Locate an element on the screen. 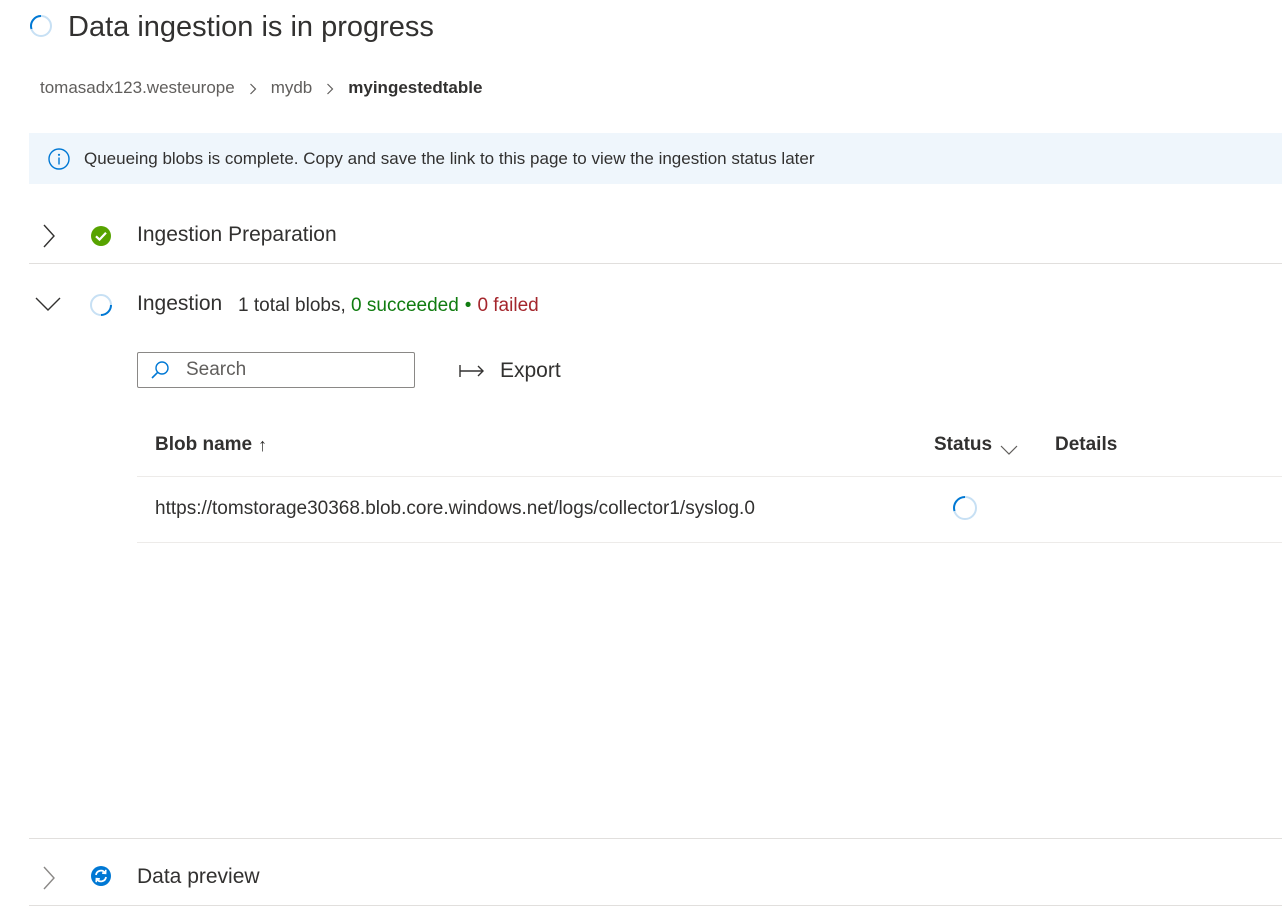  column-label: Status is located at coordinates (963, 444).